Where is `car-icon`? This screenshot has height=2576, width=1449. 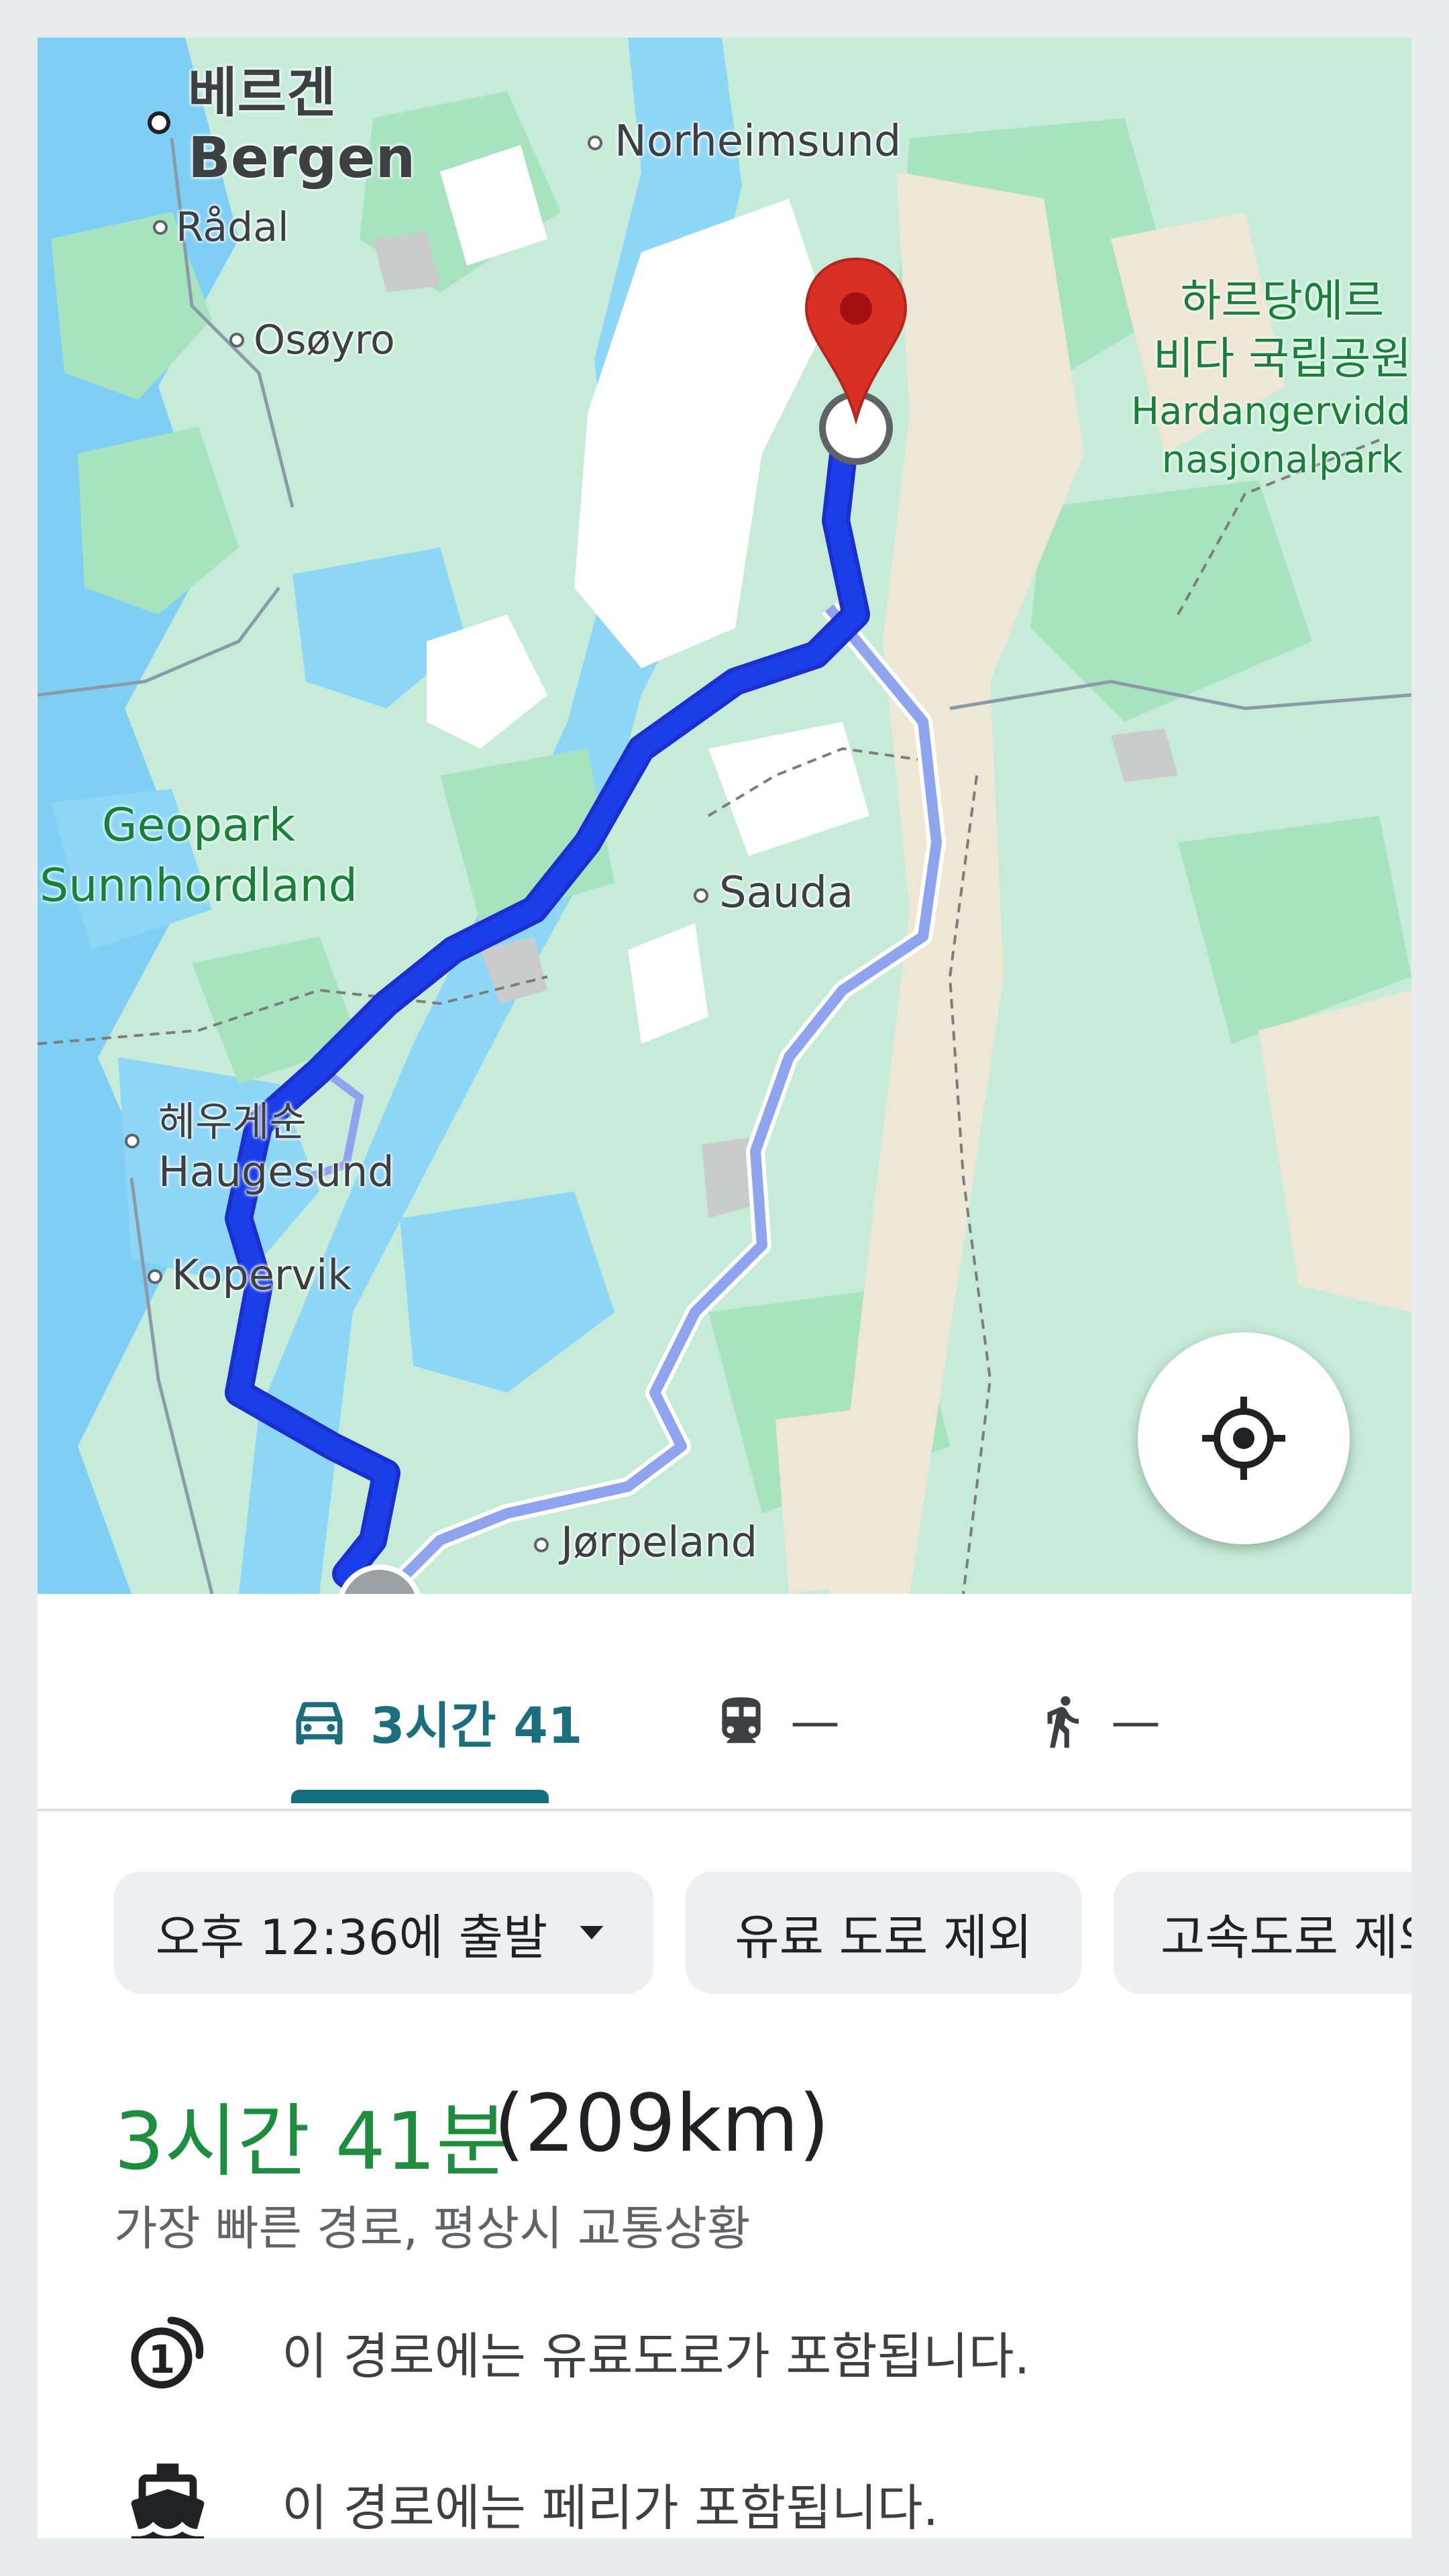 car-icon is located at coordinates (319, 1723).